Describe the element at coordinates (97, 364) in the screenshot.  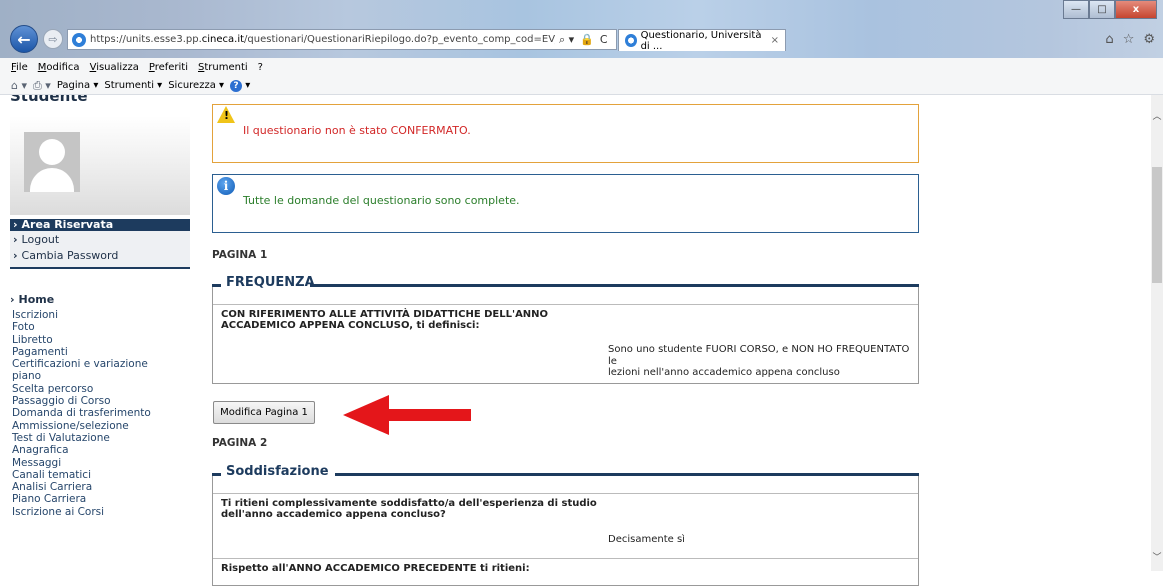
I see `sidebar-item-certificazioni: Certificazioni e variazione` at that location.